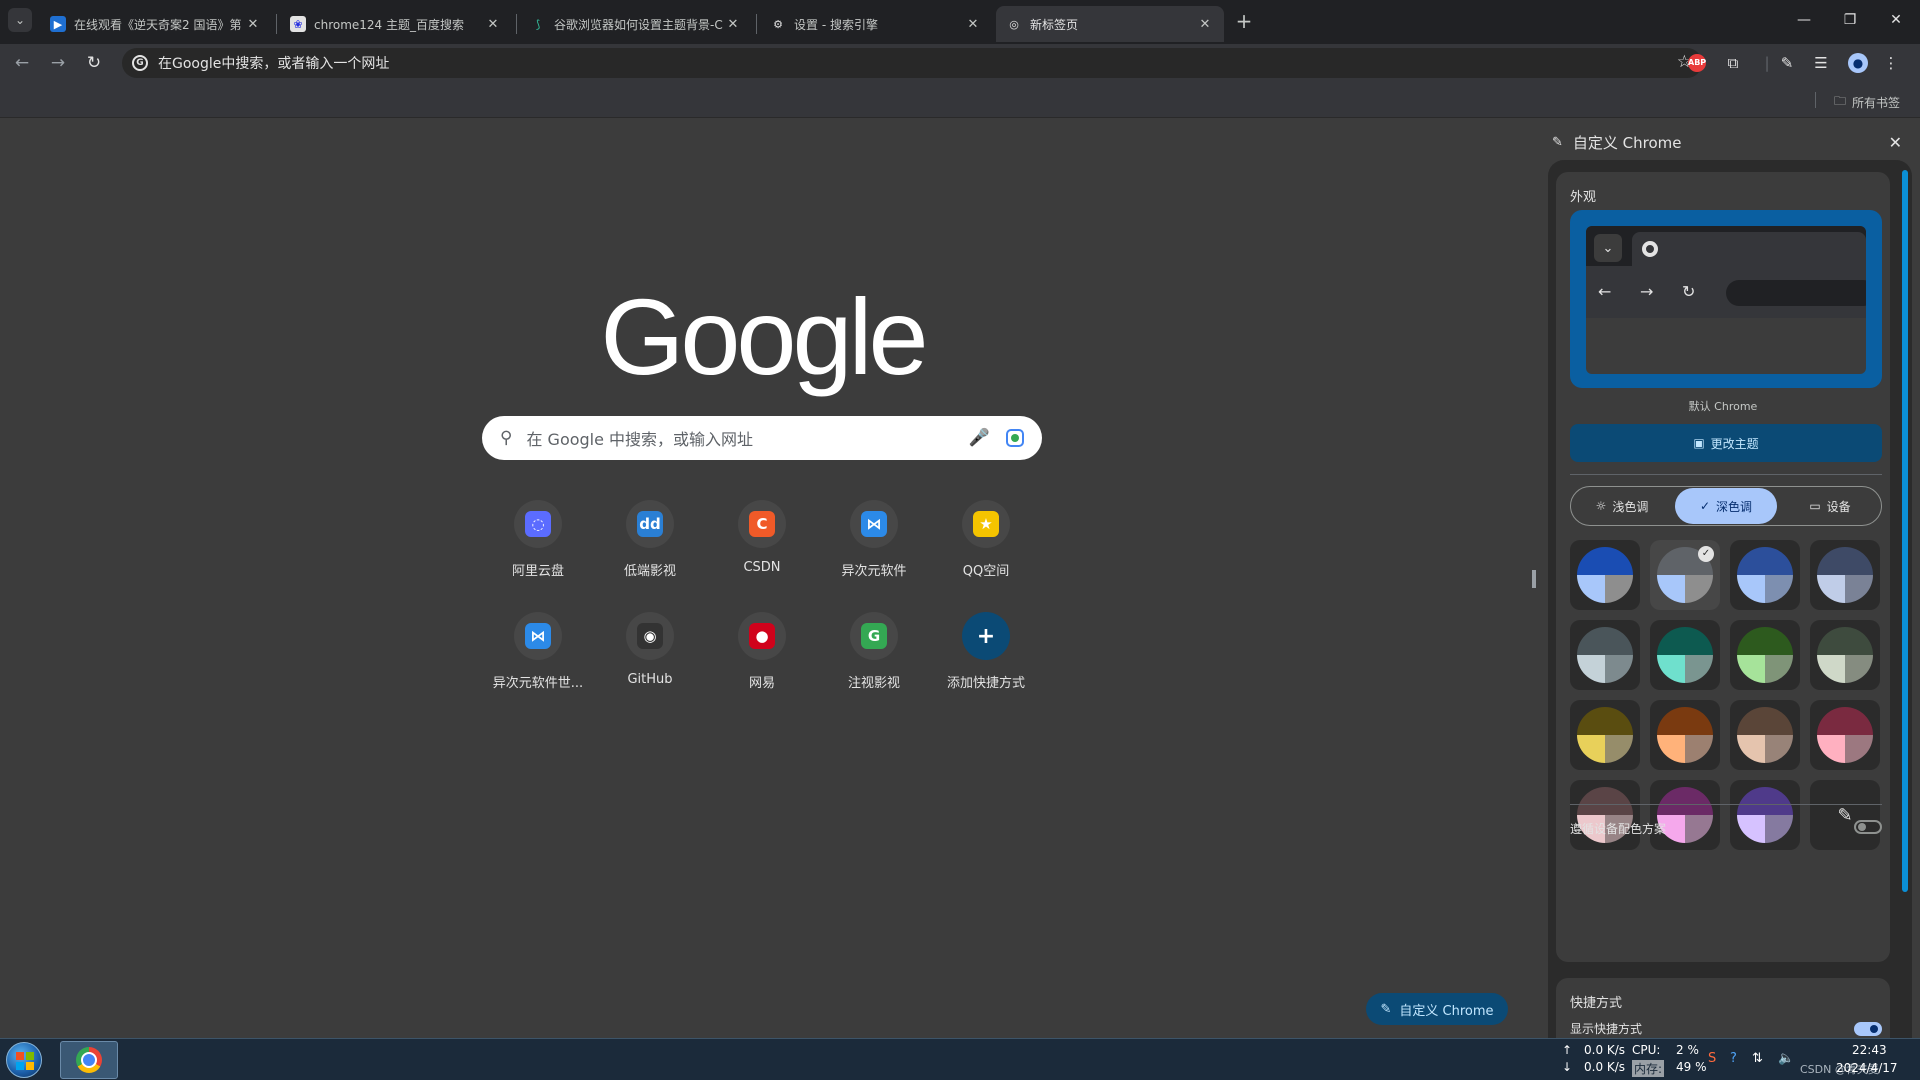  What do you see at coordinates (986, 648) in the screenshot?
I see `add-shortcut-tile: + 添加快捷方式` at bounding box center [986, 648].